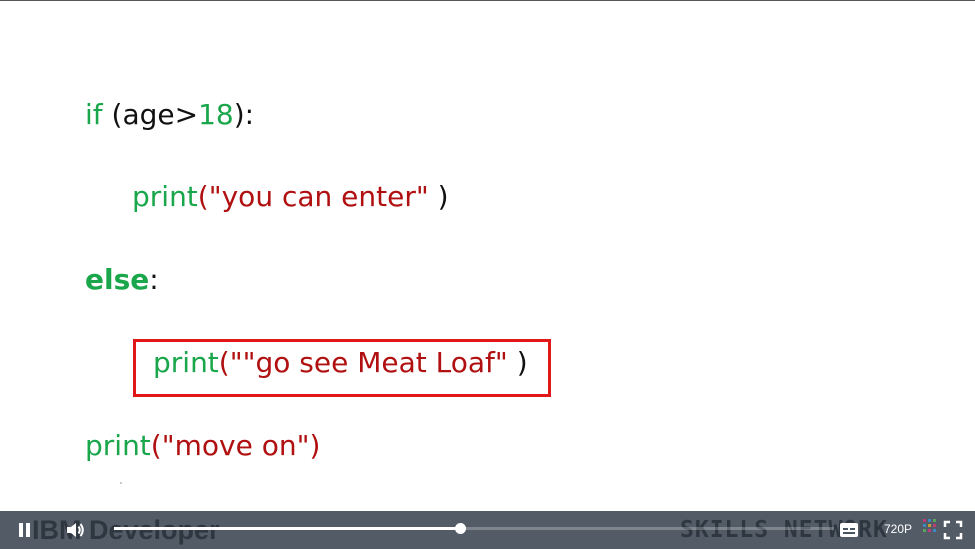 Image resolution: width=975 pixels, height=549 pixels. I want to click on video-controls: IBM Developer SKILLS NETWORK 720P, so click(487, 530).